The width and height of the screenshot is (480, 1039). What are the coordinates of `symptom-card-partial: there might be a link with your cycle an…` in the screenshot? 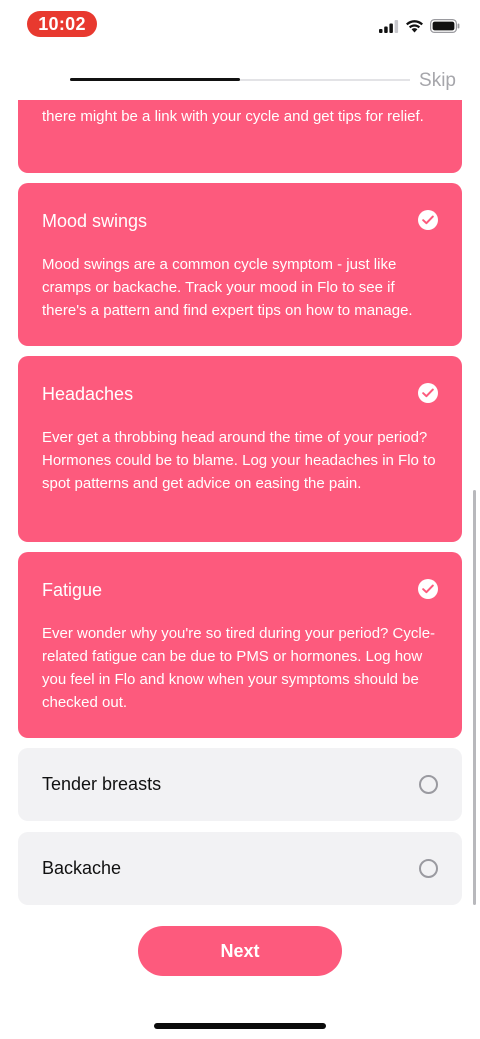 It's located at (240, 136).